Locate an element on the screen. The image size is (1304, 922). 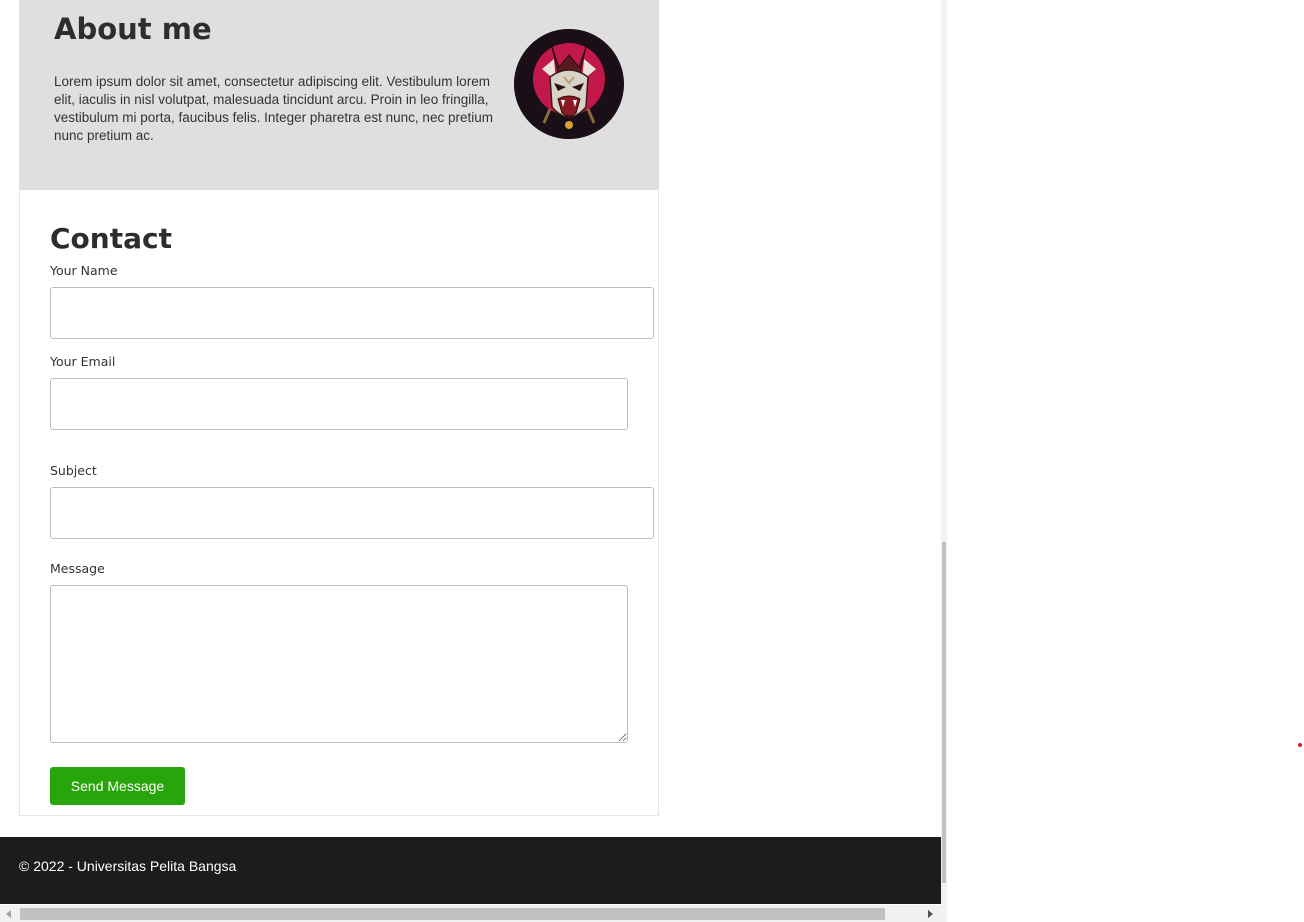
about-title: About me is located at coordinates (133, 29).